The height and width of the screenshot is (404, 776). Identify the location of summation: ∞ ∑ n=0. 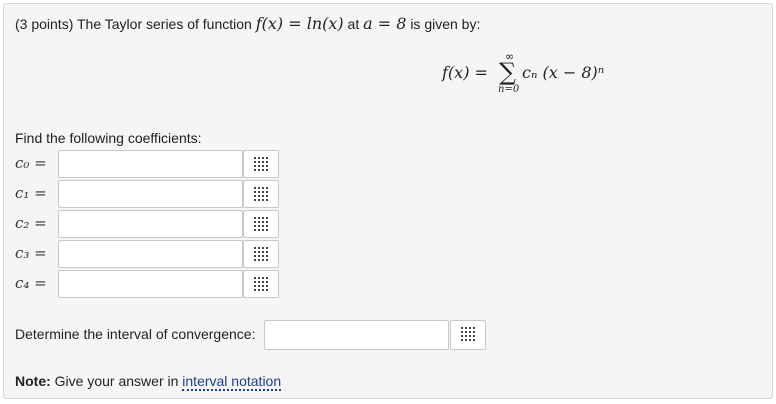
(511, 76).